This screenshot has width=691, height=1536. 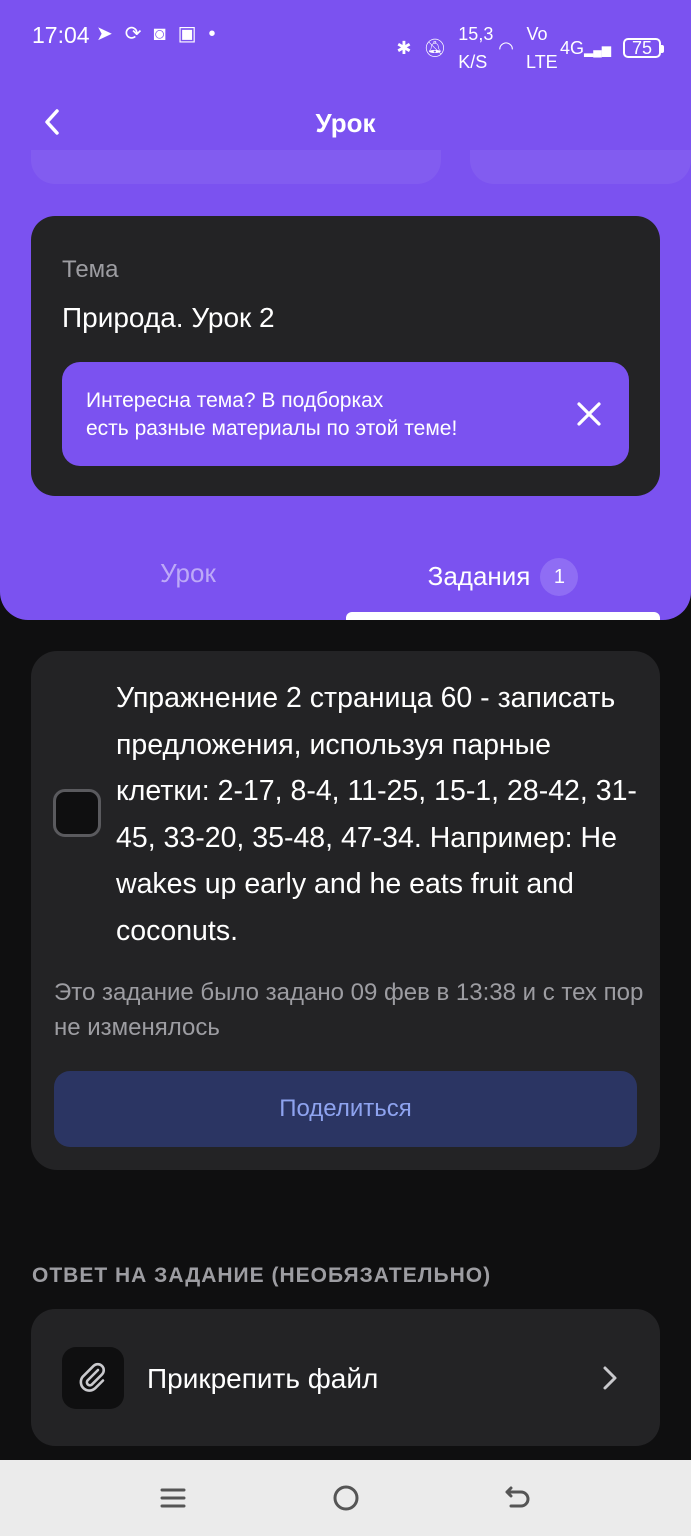 I want to click on share-button: Поделиться, so click(x=345, y=1109).